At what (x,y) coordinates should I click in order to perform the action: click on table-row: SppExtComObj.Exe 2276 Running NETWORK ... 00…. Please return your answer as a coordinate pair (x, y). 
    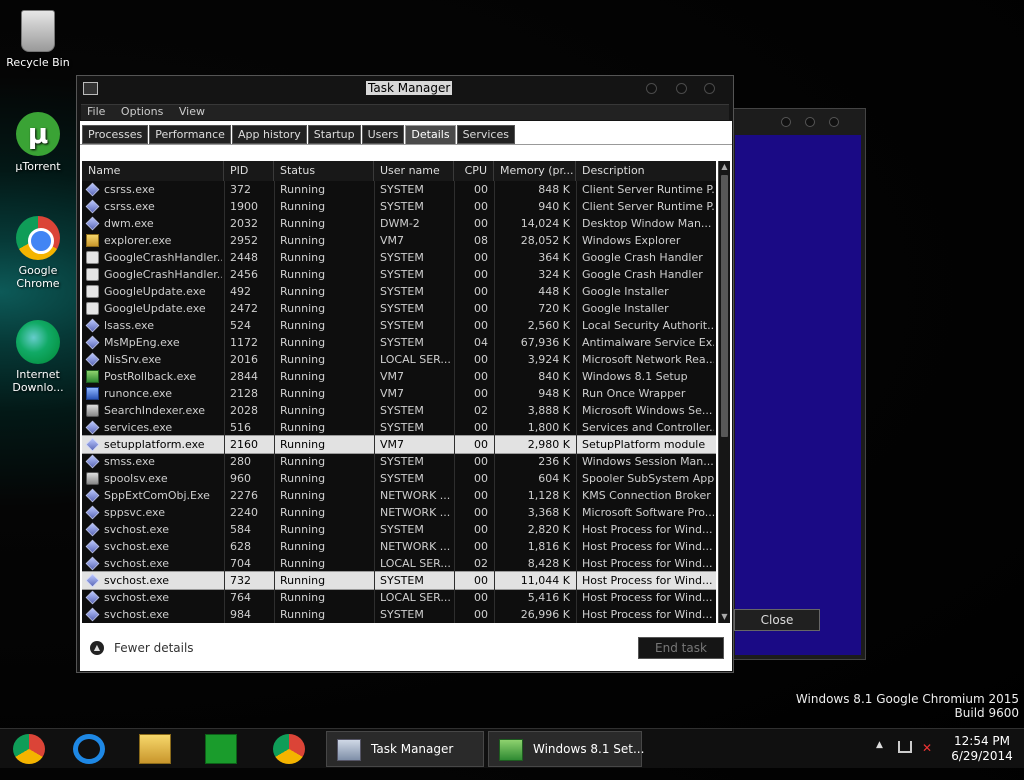
    Looking at the image, I should click on (399, 495).